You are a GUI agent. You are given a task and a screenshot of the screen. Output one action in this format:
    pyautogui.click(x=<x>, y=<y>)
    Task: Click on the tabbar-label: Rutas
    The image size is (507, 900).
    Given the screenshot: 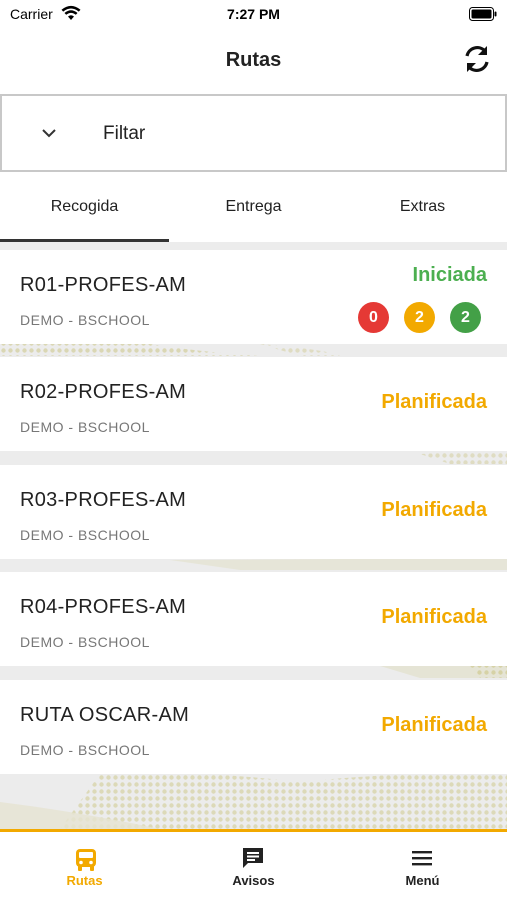 What is the action you would take?
    pyautogui.click(x=84, y=880)
    